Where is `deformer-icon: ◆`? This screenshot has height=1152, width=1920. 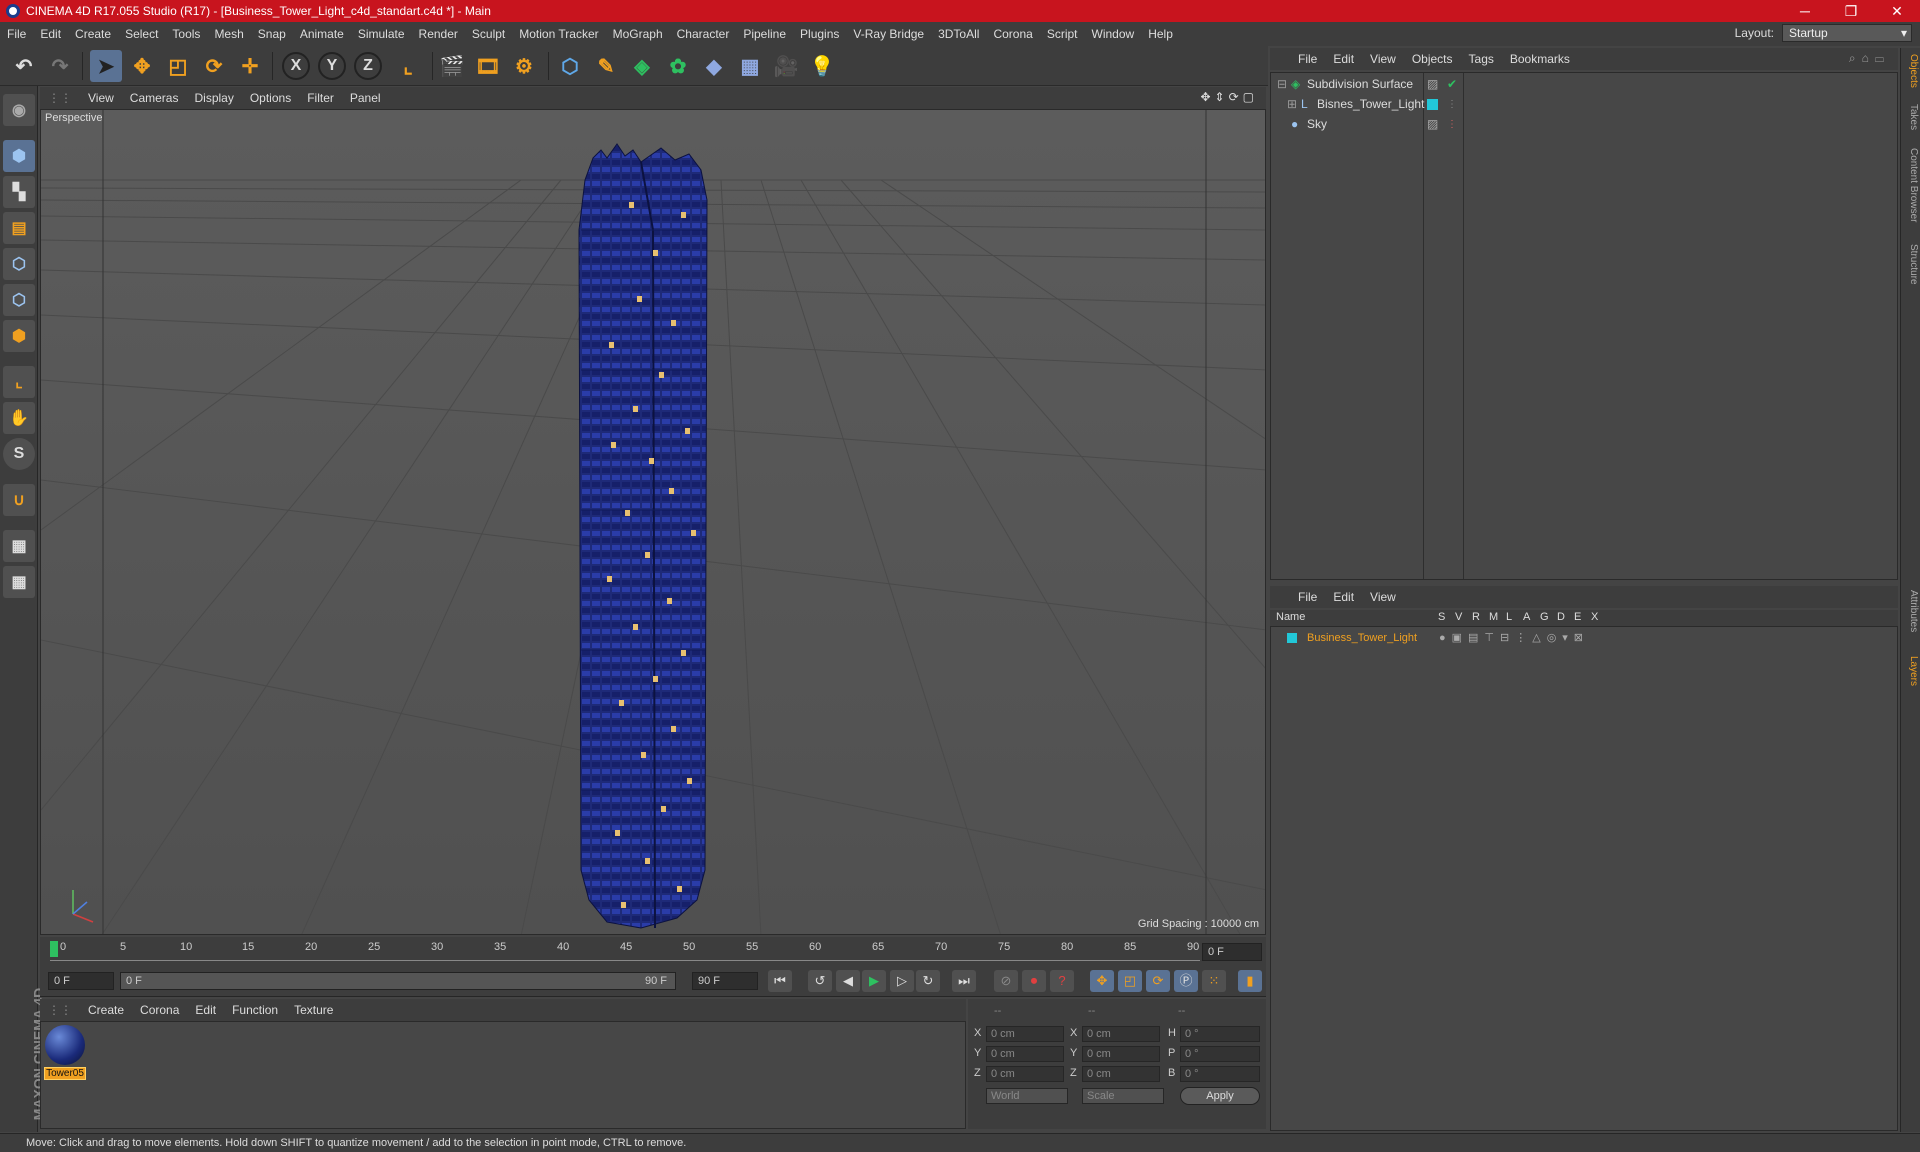
deformer-icon: ◆ is located at coordinates (714, 66).